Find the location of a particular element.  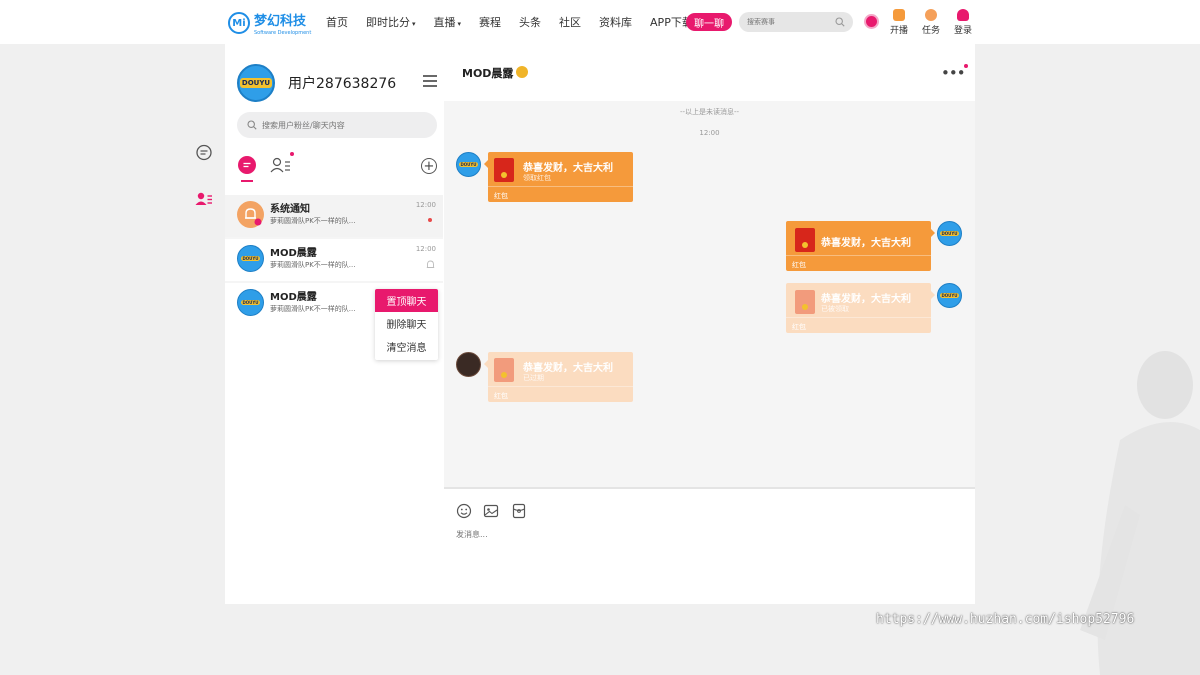

red-packet-message: 恭喜发财，大吉大利 红包 is located at coordinates (858, 246).